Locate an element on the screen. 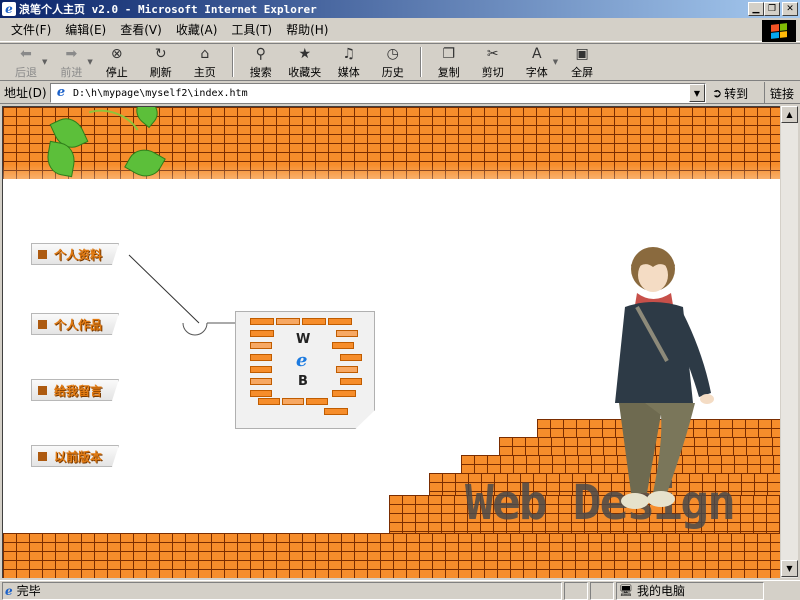 The image size is (800, 600). nav-old-version-button: 以前版本 is located at coordinates (75, 456).